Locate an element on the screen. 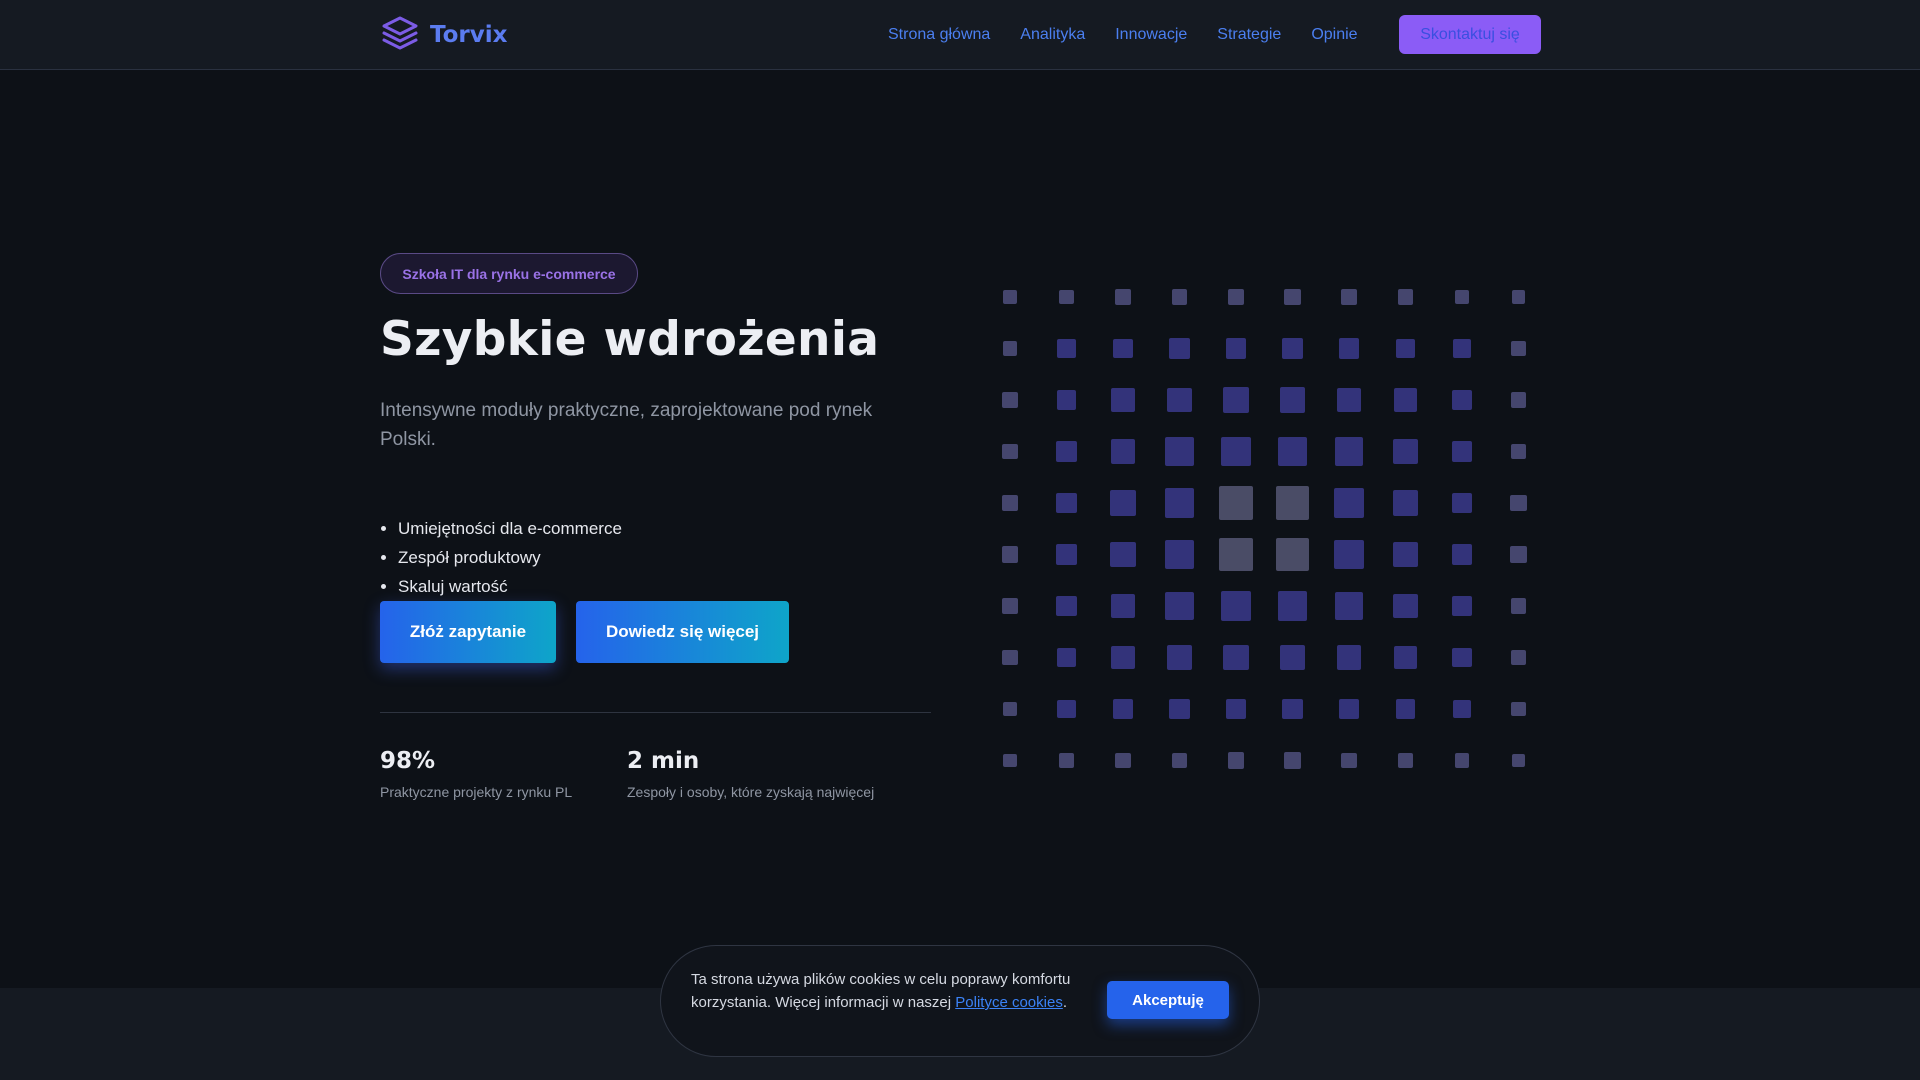  decorative-square-grid is located at coordinates (1270, 527).